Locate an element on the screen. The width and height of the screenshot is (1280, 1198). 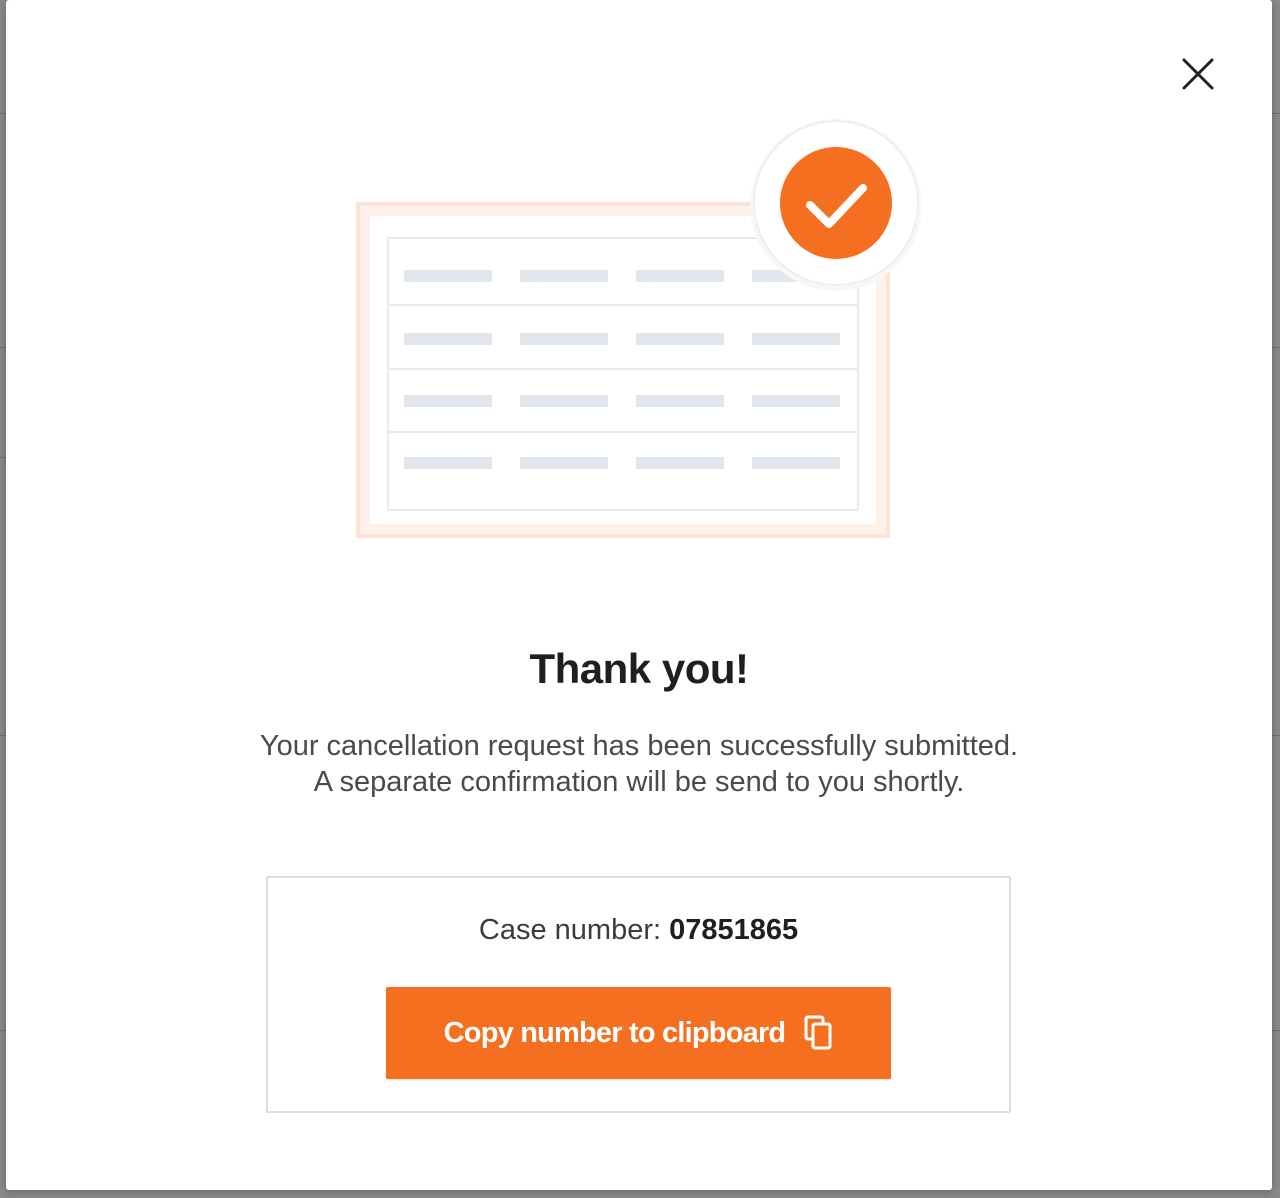
copy-icon is located at coordinates (818, 1033).